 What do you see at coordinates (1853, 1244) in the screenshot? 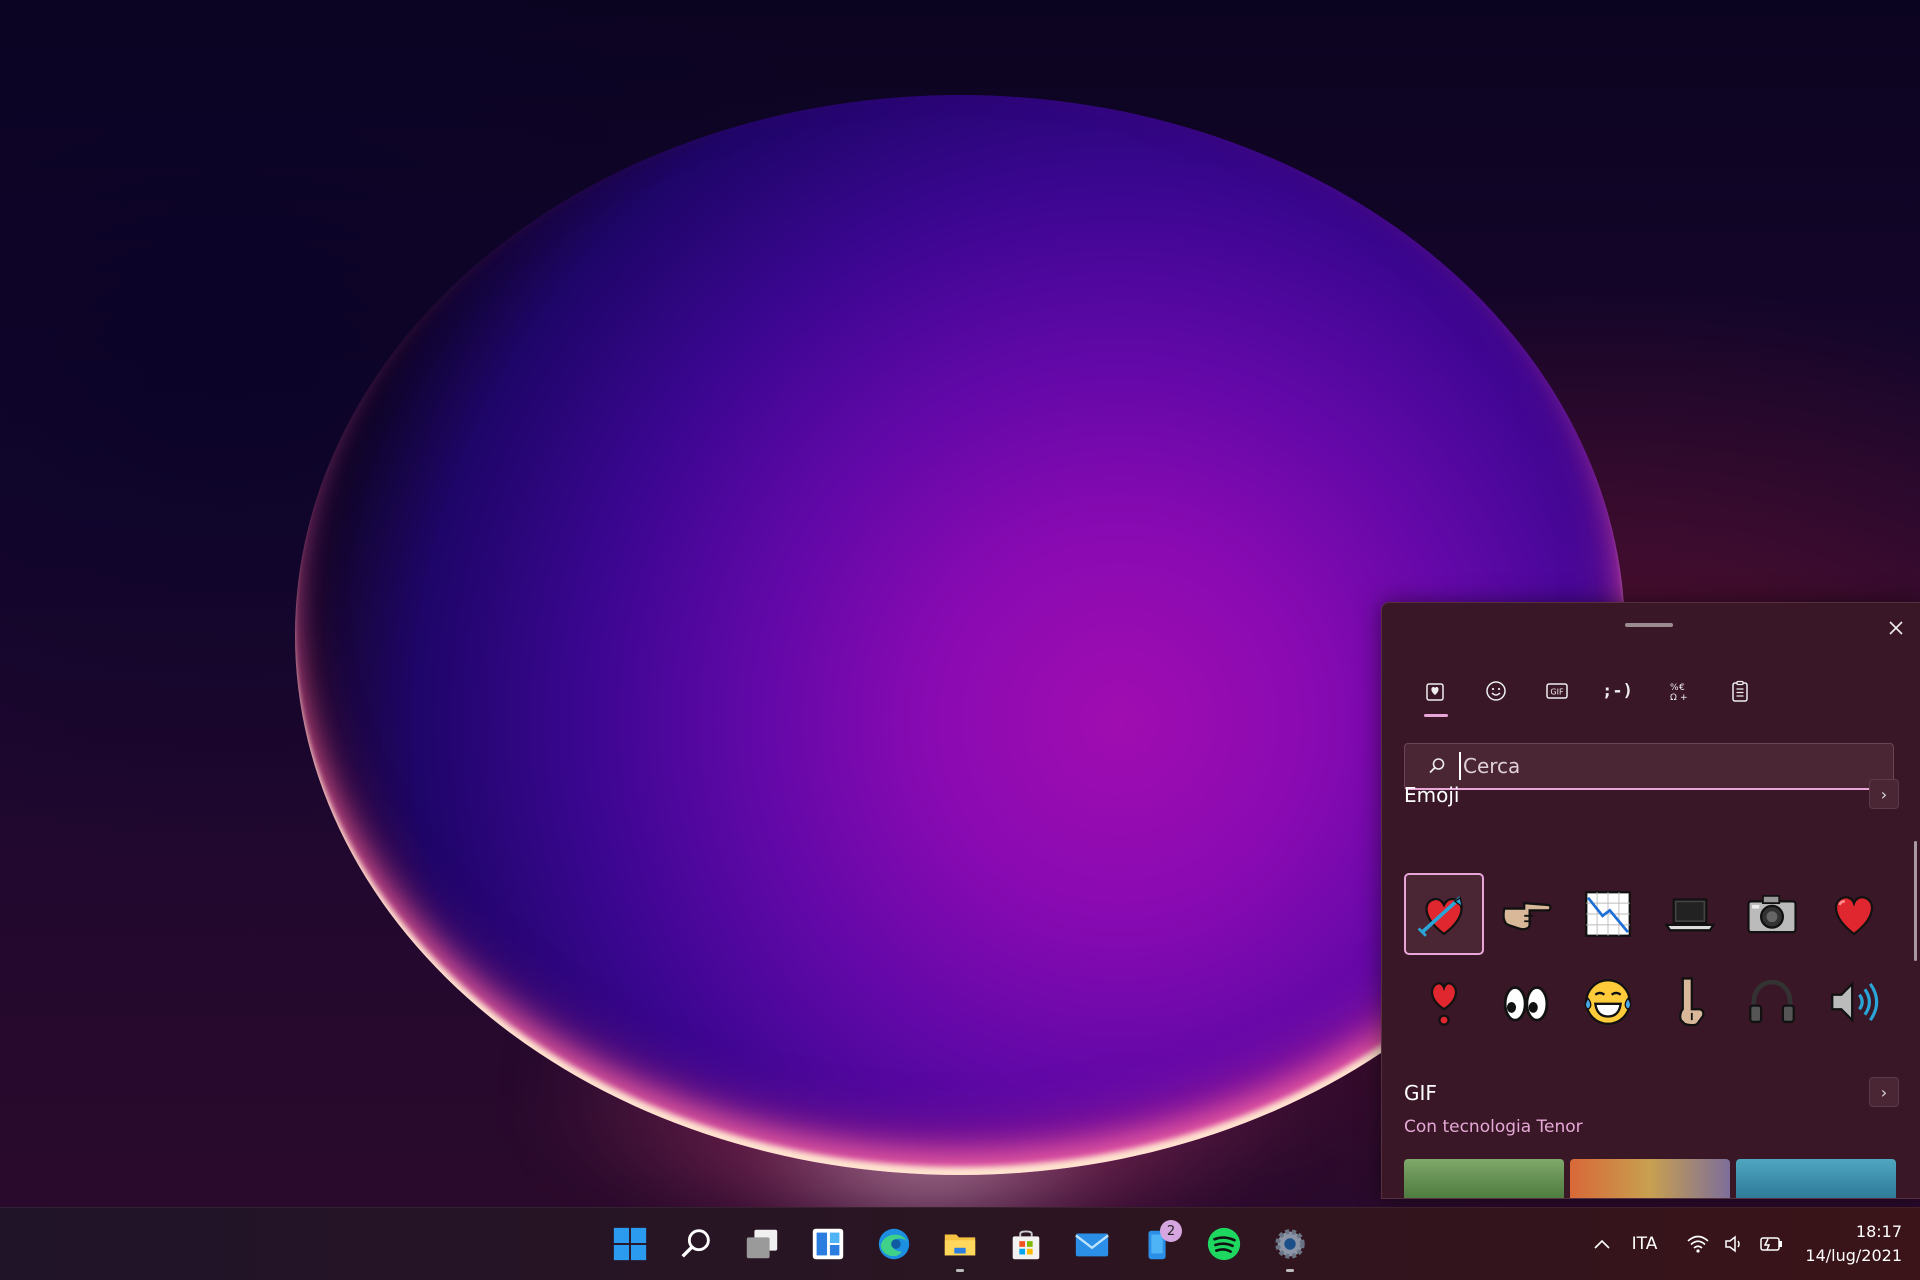
I see `clock: 18:17 14/lug/2021` at bounding box center [1853, 1244].